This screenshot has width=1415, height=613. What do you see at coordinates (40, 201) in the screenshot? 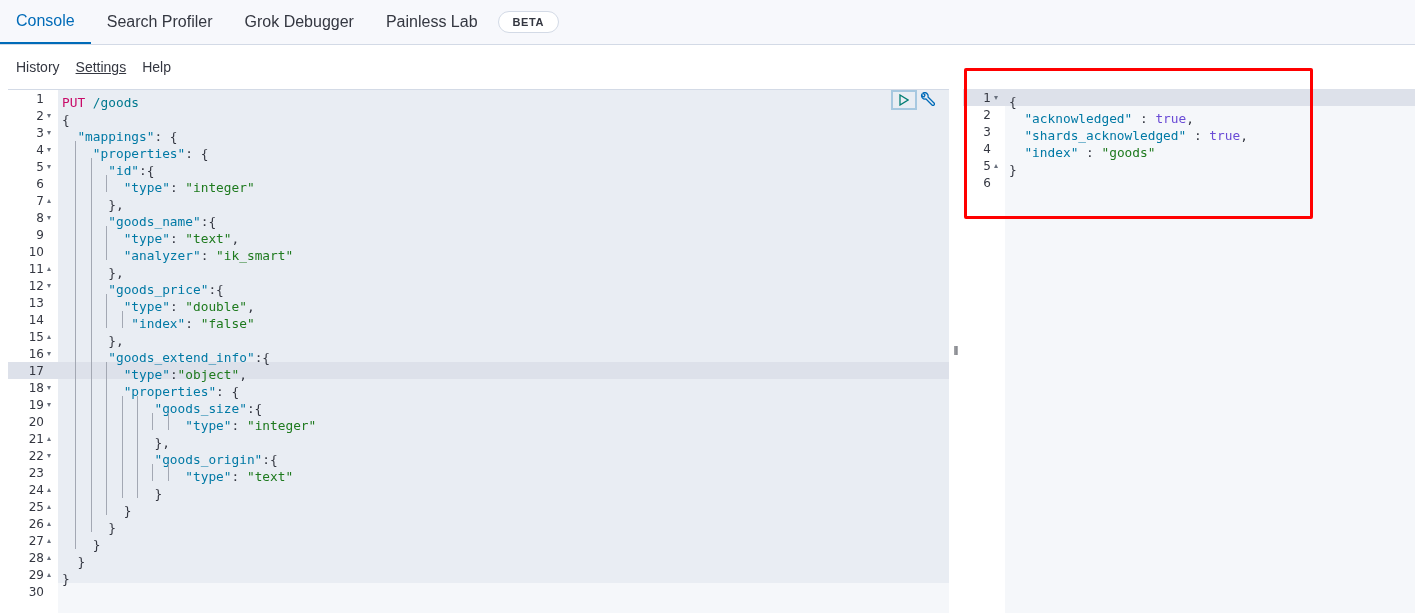
I see `line-number: 7` at bounding box center [40, 201].